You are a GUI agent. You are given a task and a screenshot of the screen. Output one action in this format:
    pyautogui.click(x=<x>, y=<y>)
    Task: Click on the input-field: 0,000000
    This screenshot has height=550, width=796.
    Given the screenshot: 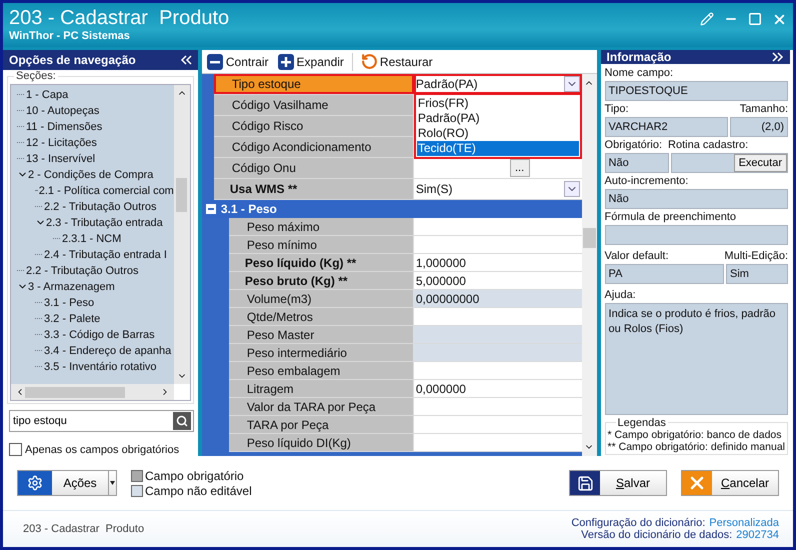 What is the action you would take?
    pyautogui.click(x=498, y=388)
    